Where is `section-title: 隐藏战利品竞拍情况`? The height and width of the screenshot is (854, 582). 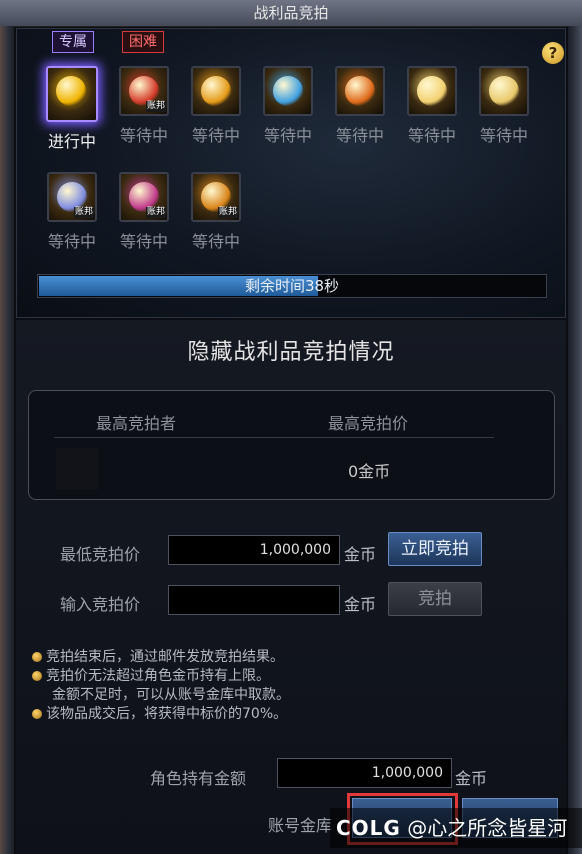 section-title: 隐藏战利品竞拍情况 is located at coordinates (291, 352).